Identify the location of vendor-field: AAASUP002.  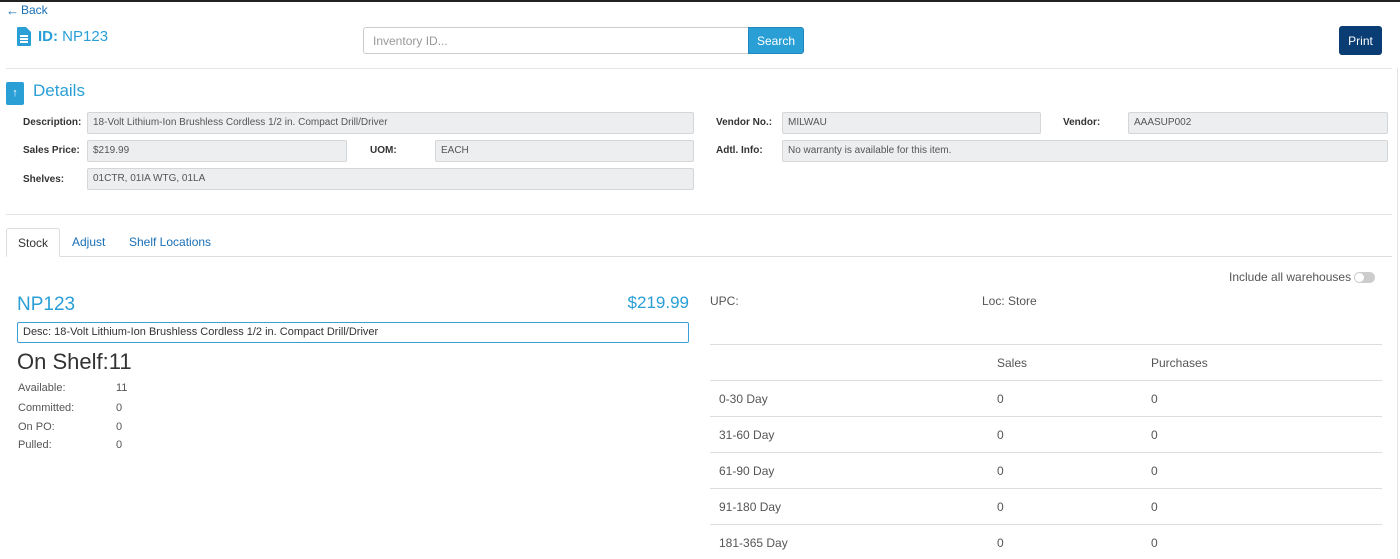
(1258, 123).